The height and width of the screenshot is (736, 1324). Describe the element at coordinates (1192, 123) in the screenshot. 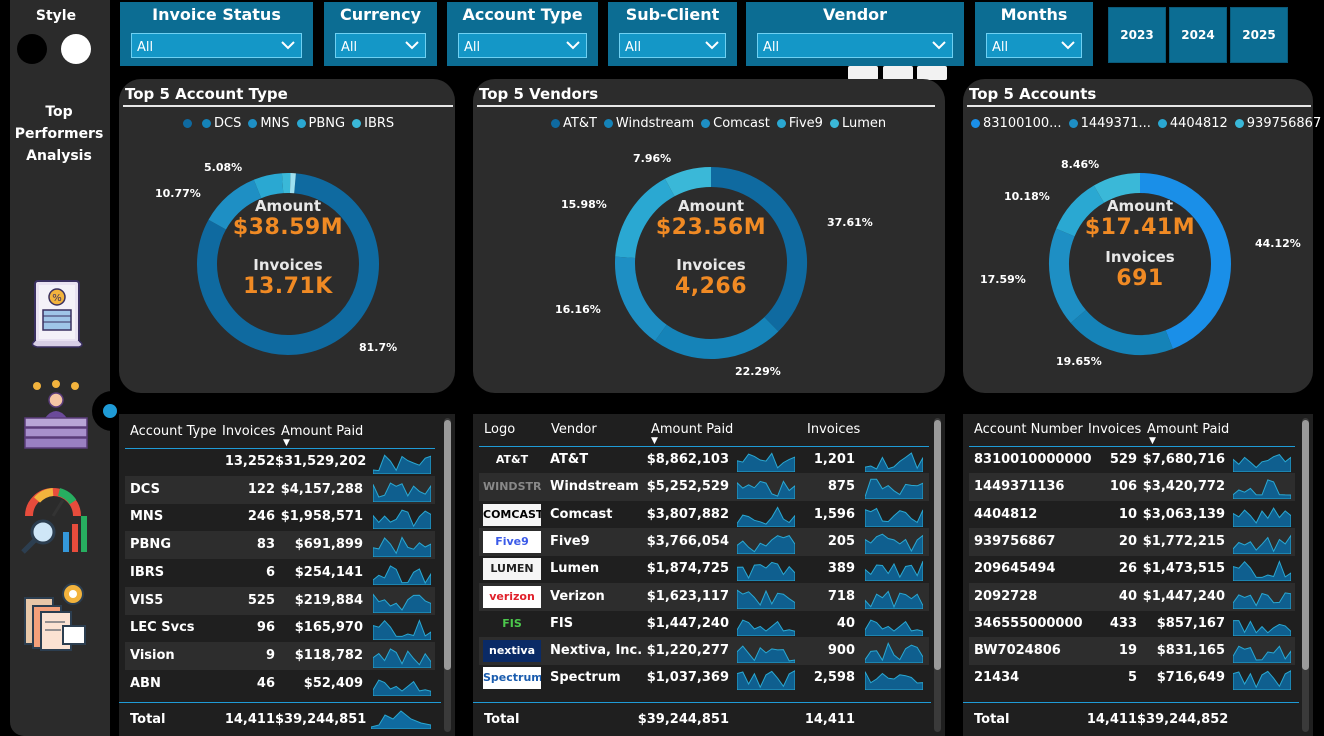

I see `legend-item: 4404812` at that location.